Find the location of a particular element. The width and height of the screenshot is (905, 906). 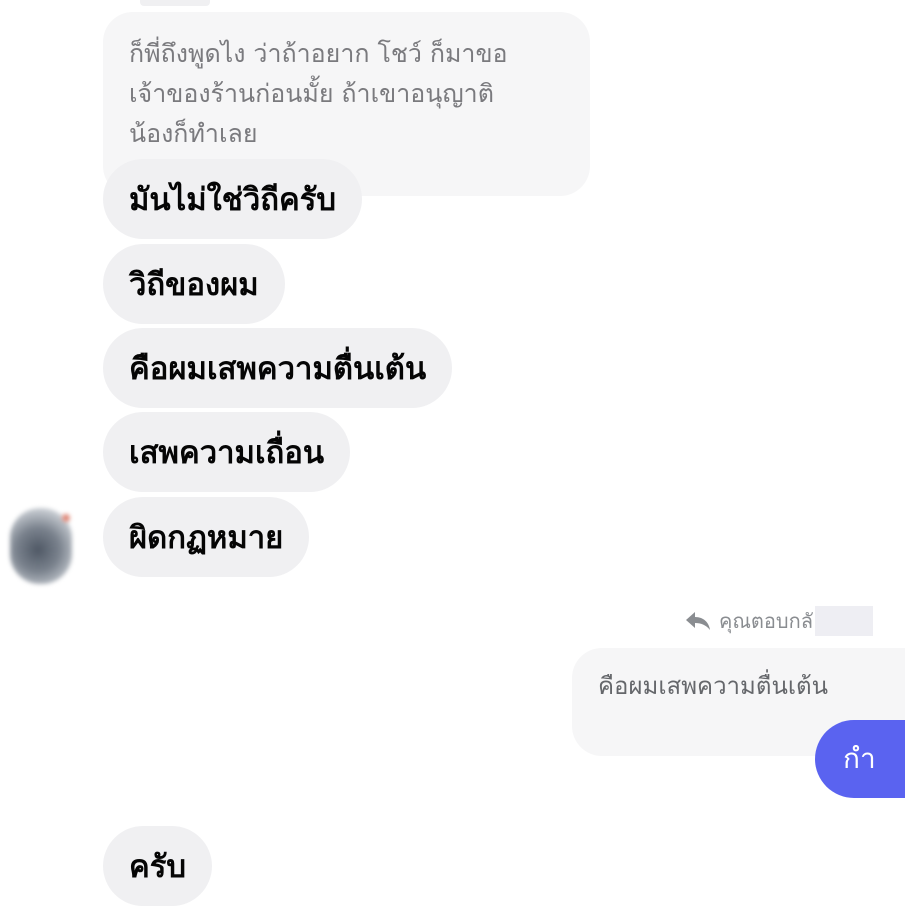

message-text: เสพความเถื่อน is located at coordinates (227, 453).